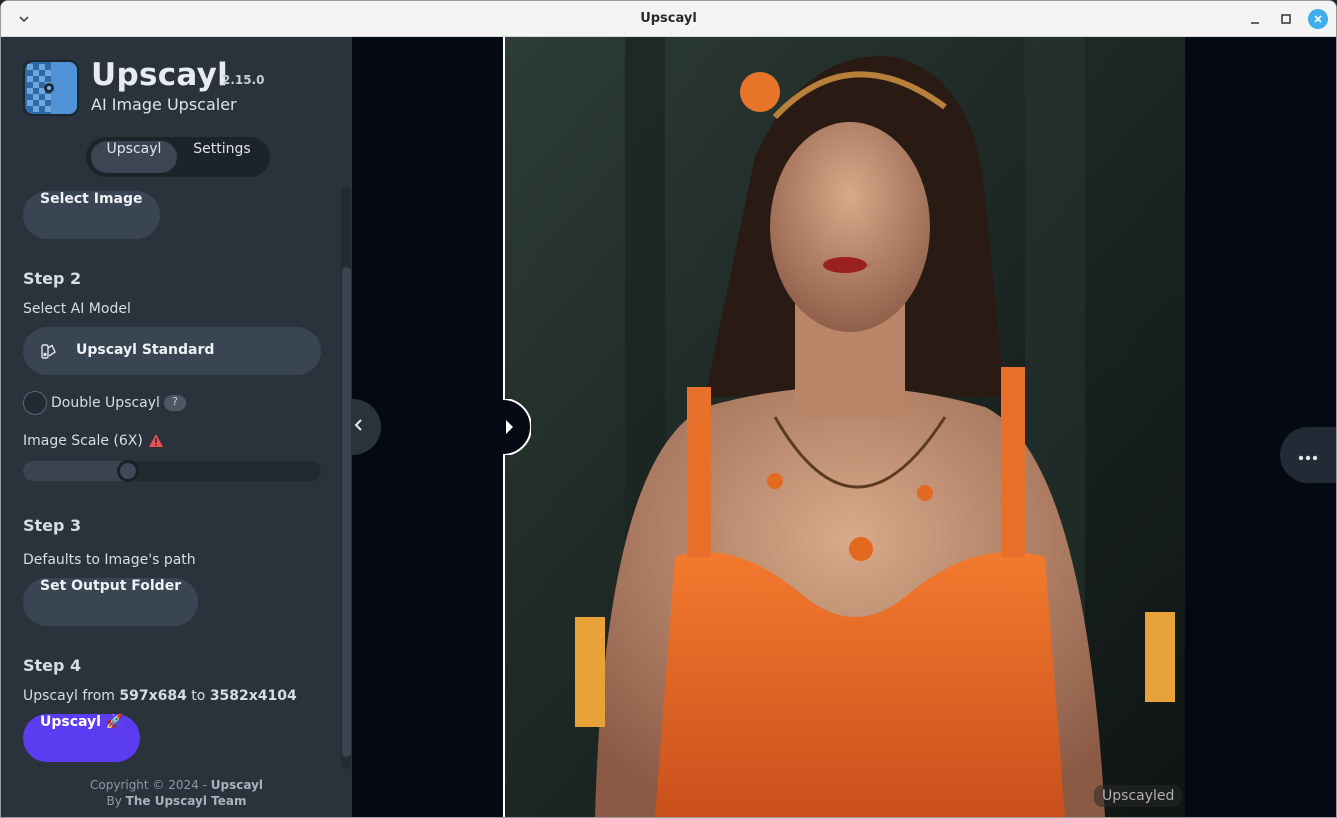 The height and width of the screenshot is (818, 1337). I want to click on double-upscayl-help-badge: ?, so click(175, 403).